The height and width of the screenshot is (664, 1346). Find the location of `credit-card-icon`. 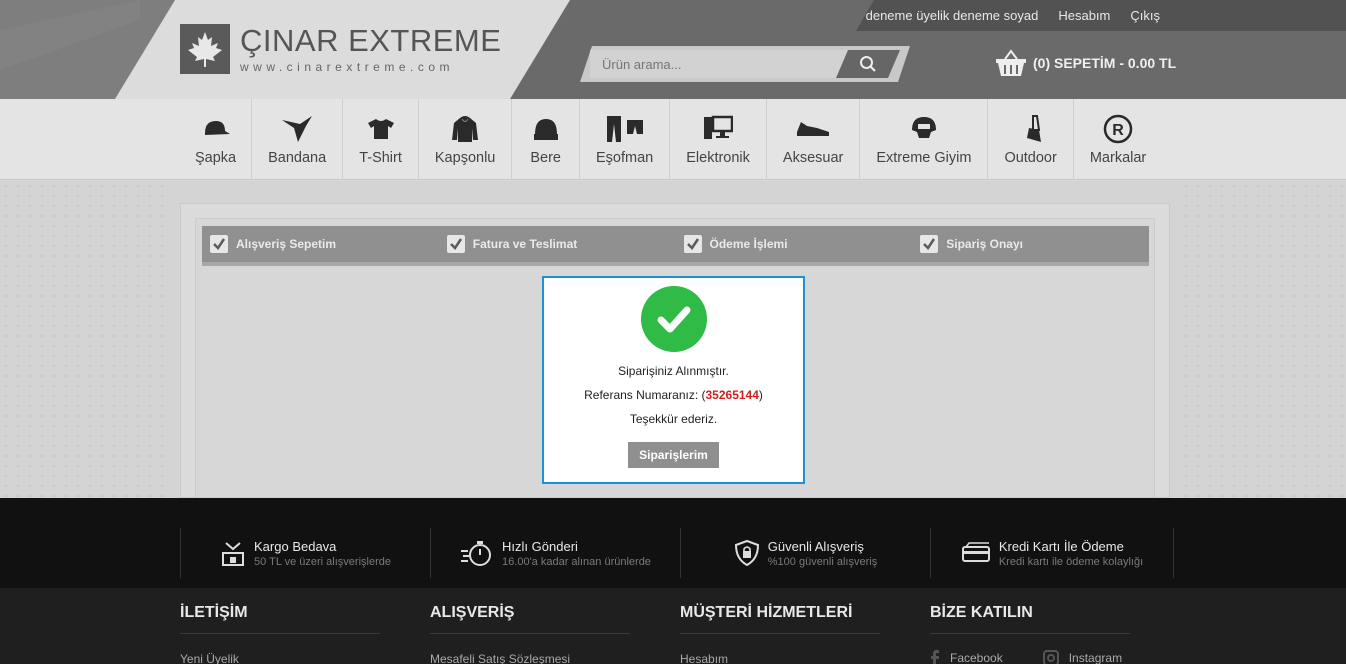

credit-card-icon is located at coordinates (975, 552).